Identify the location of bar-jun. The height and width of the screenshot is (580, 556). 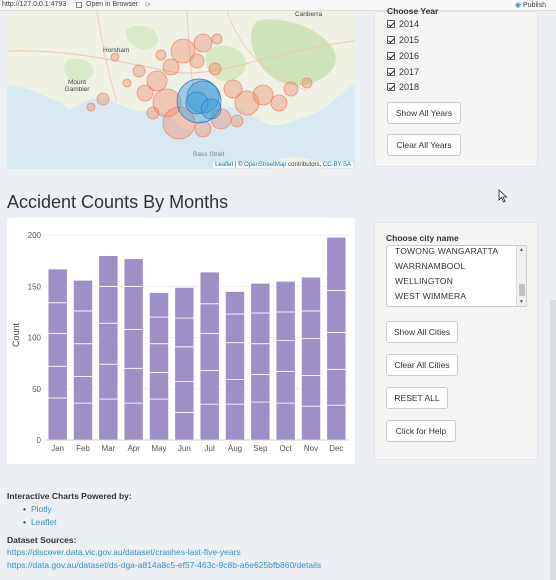
(184, 363).